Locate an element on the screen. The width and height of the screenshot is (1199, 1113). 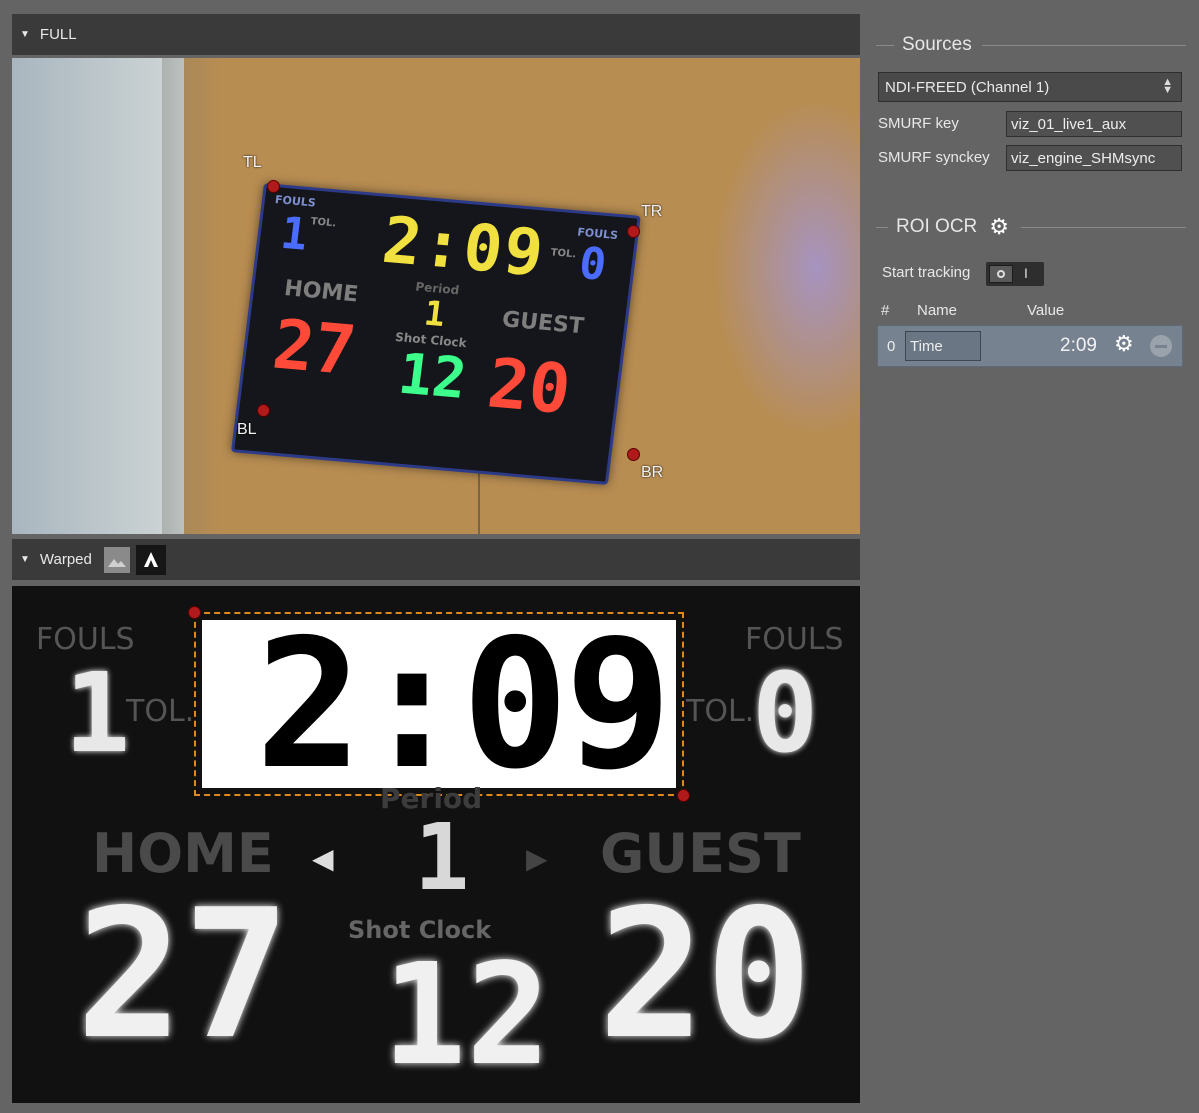
roi-crop-image: 2:09 is located at coordinates (439, 704).